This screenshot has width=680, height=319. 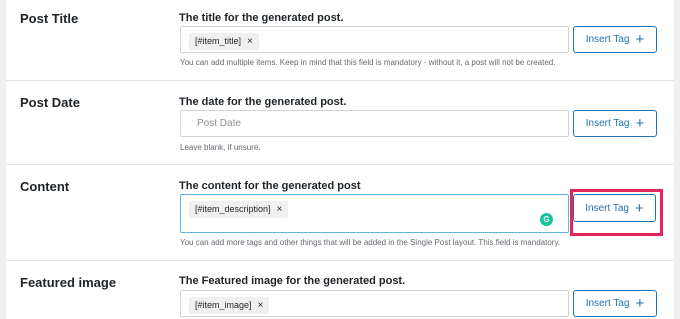 What do you see at coordinates (45, 186) in the screenshot?
I see `content-label: Content` at bounding box center [45, 186].